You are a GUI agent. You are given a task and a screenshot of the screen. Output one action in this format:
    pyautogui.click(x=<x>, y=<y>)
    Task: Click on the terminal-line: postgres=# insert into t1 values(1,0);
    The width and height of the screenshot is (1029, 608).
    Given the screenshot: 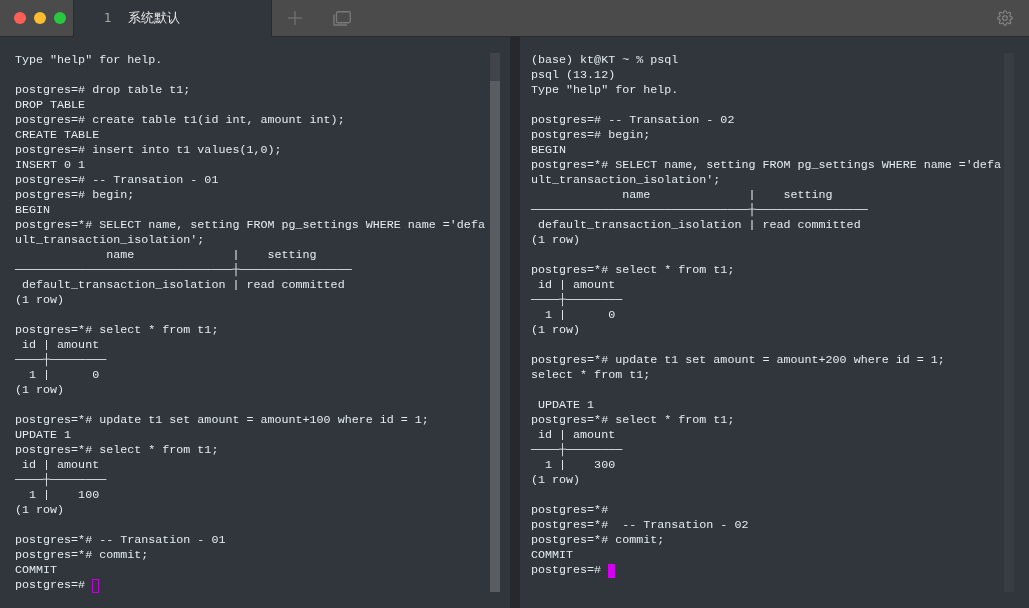 What is the action you would take?
    pyautogui.click(x=148, y=150)
    